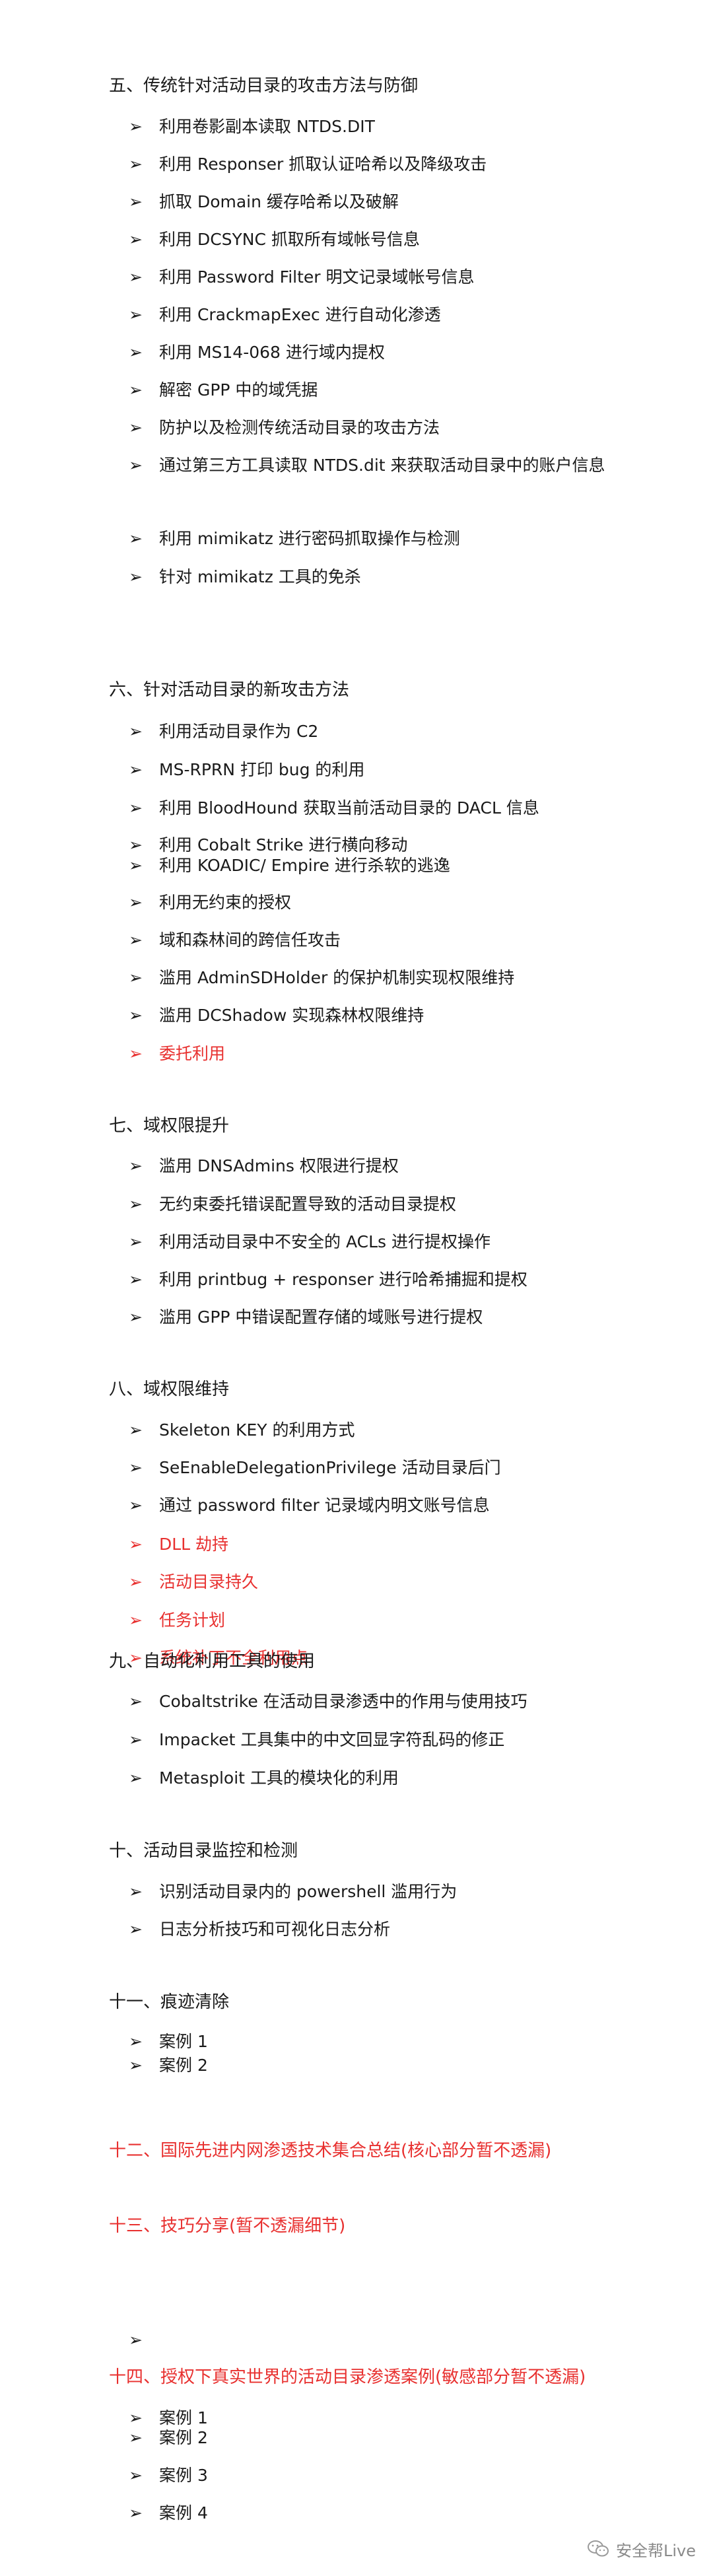  Describe the element at coordinates (325, 1242) in the screenshot. I see `list-item-text: 利用活动目录中不安全的 ACLs 进行提权操作` at that location.